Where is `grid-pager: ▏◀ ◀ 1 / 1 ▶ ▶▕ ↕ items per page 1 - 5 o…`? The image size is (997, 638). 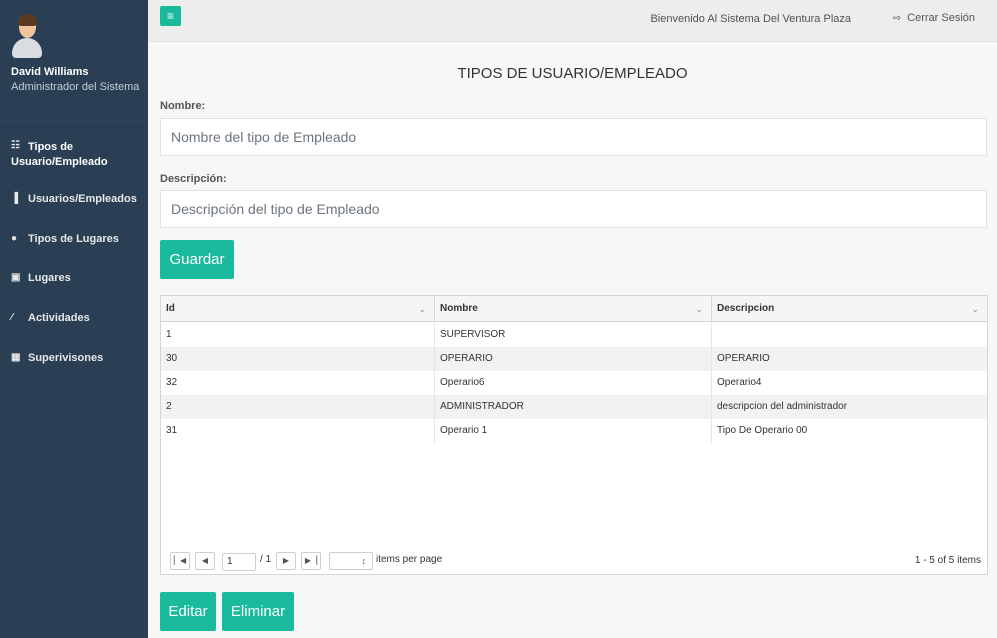 grid-pager: ▏◀ ◀ 1 / 1 ▶ ▶▕ ↕ items per page 1 - 5 o… is located at coordinates (574, 561).